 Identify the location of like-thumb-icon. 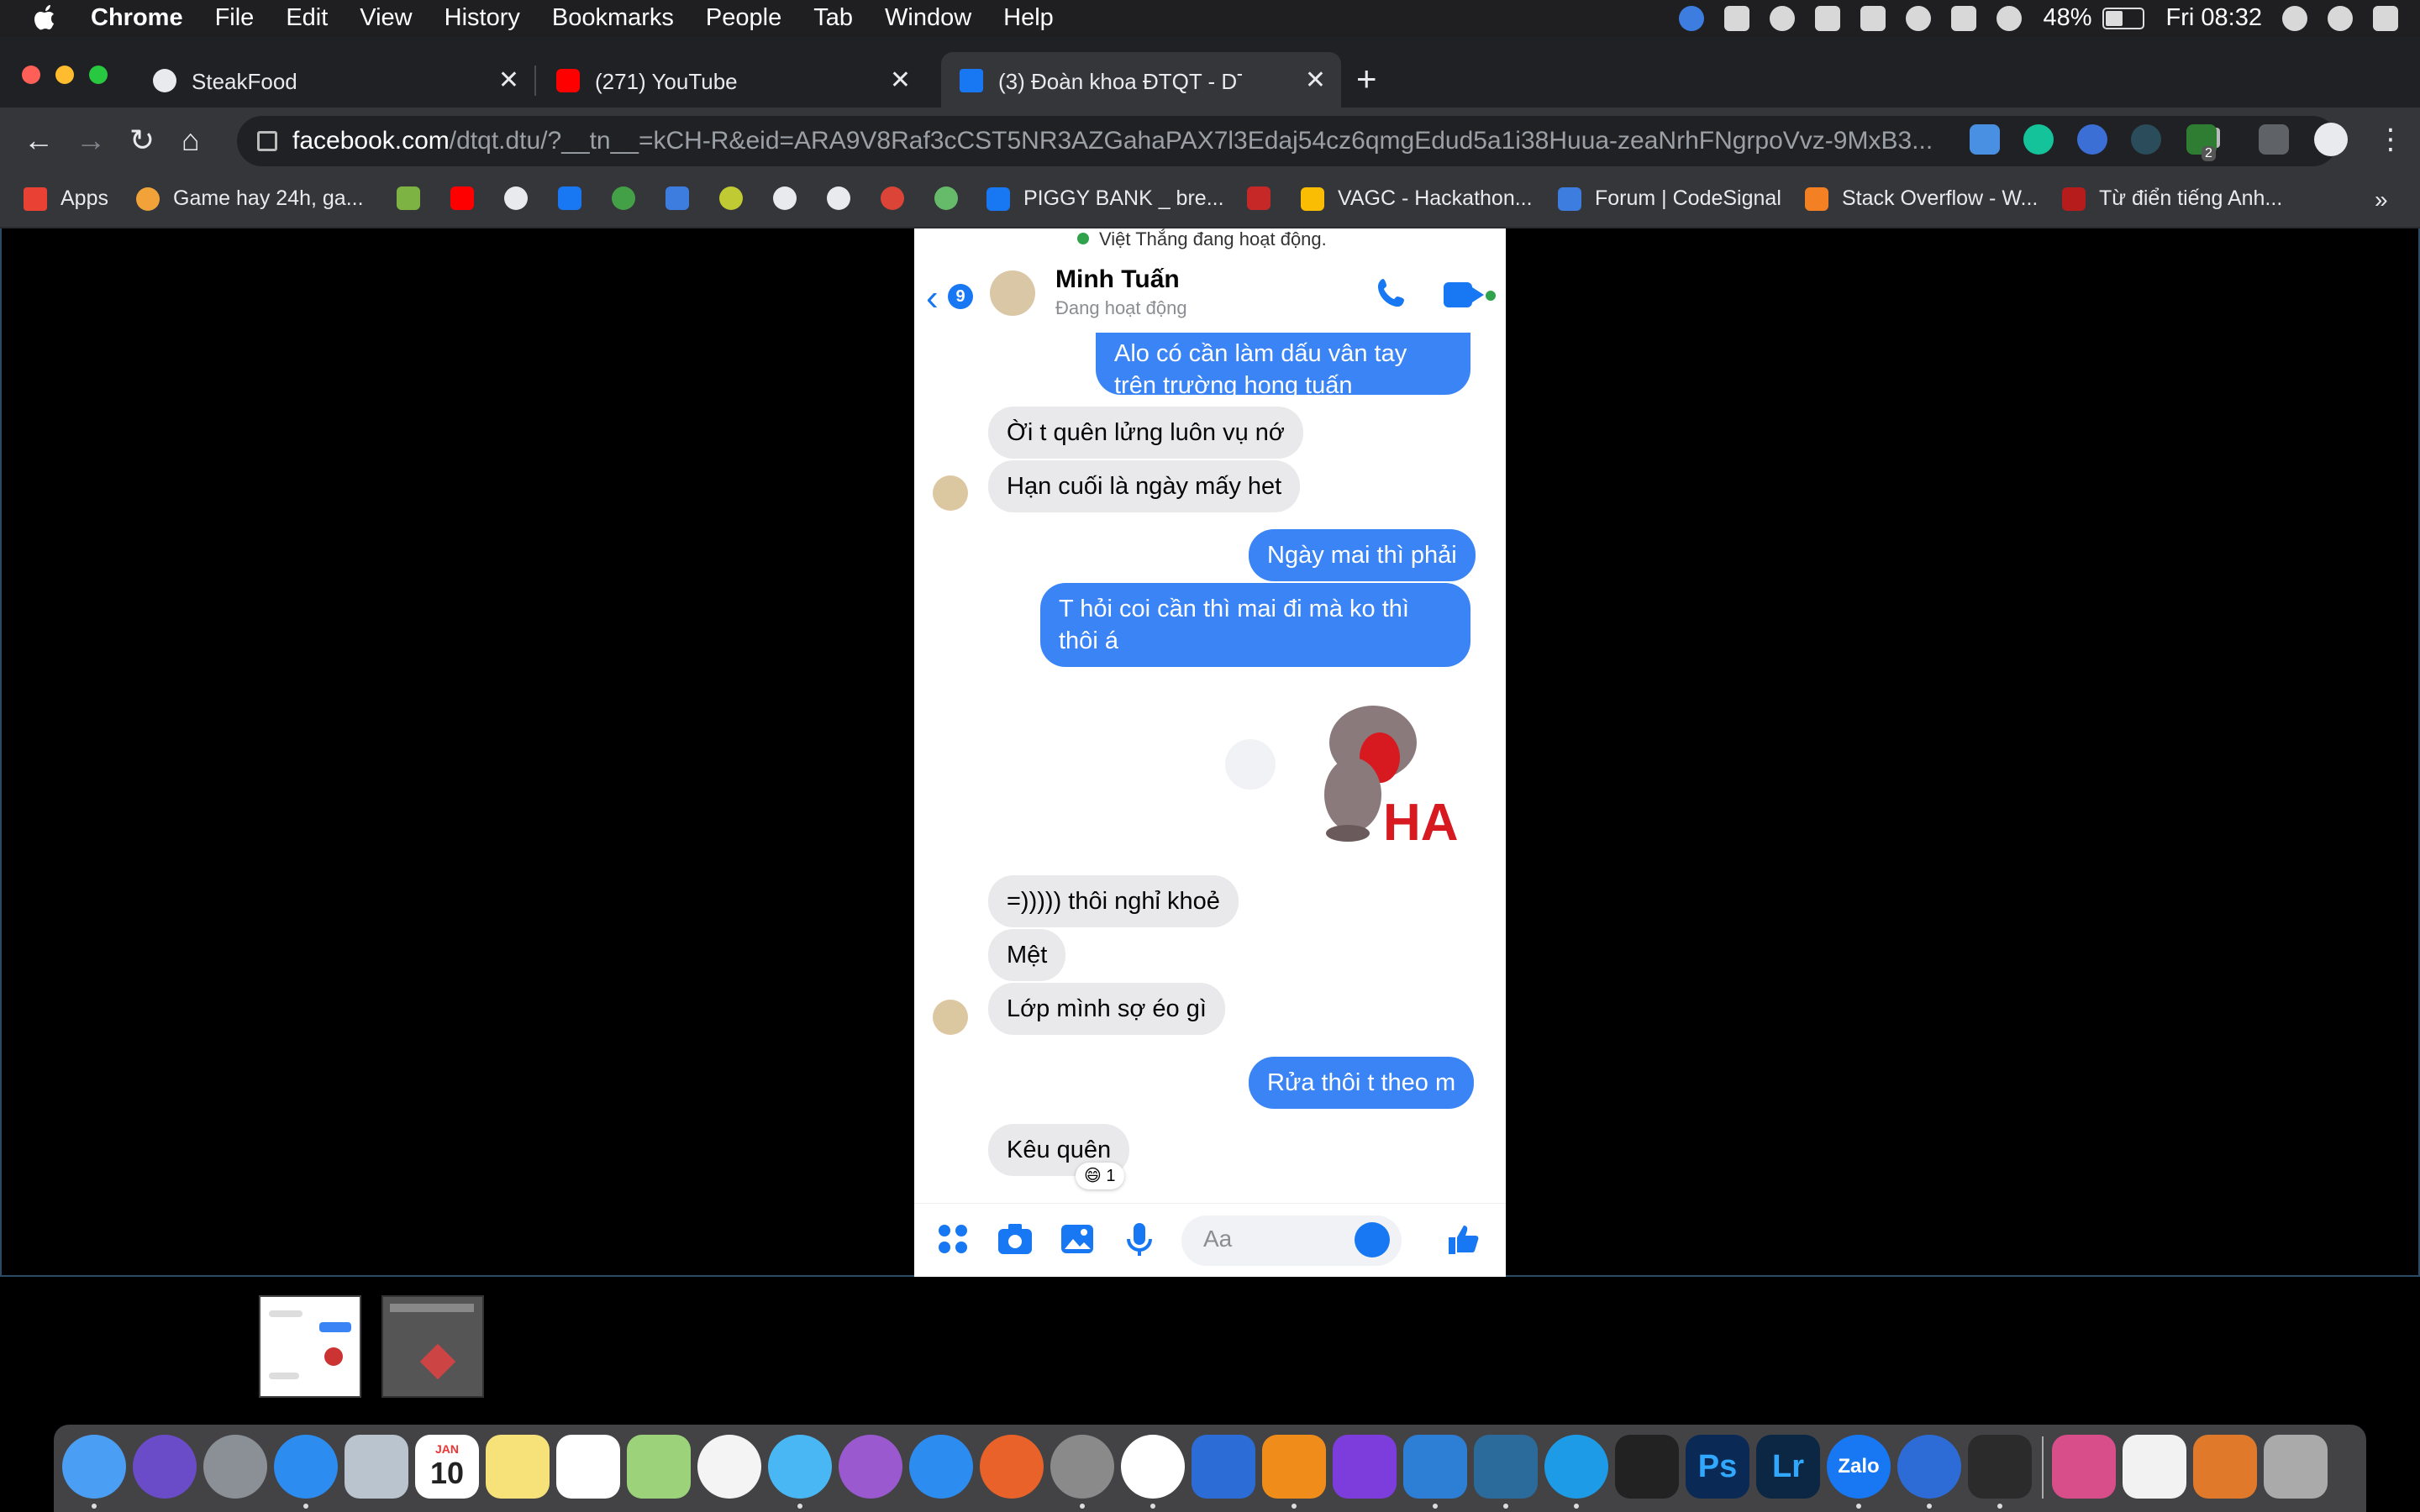
(1464, 1239).